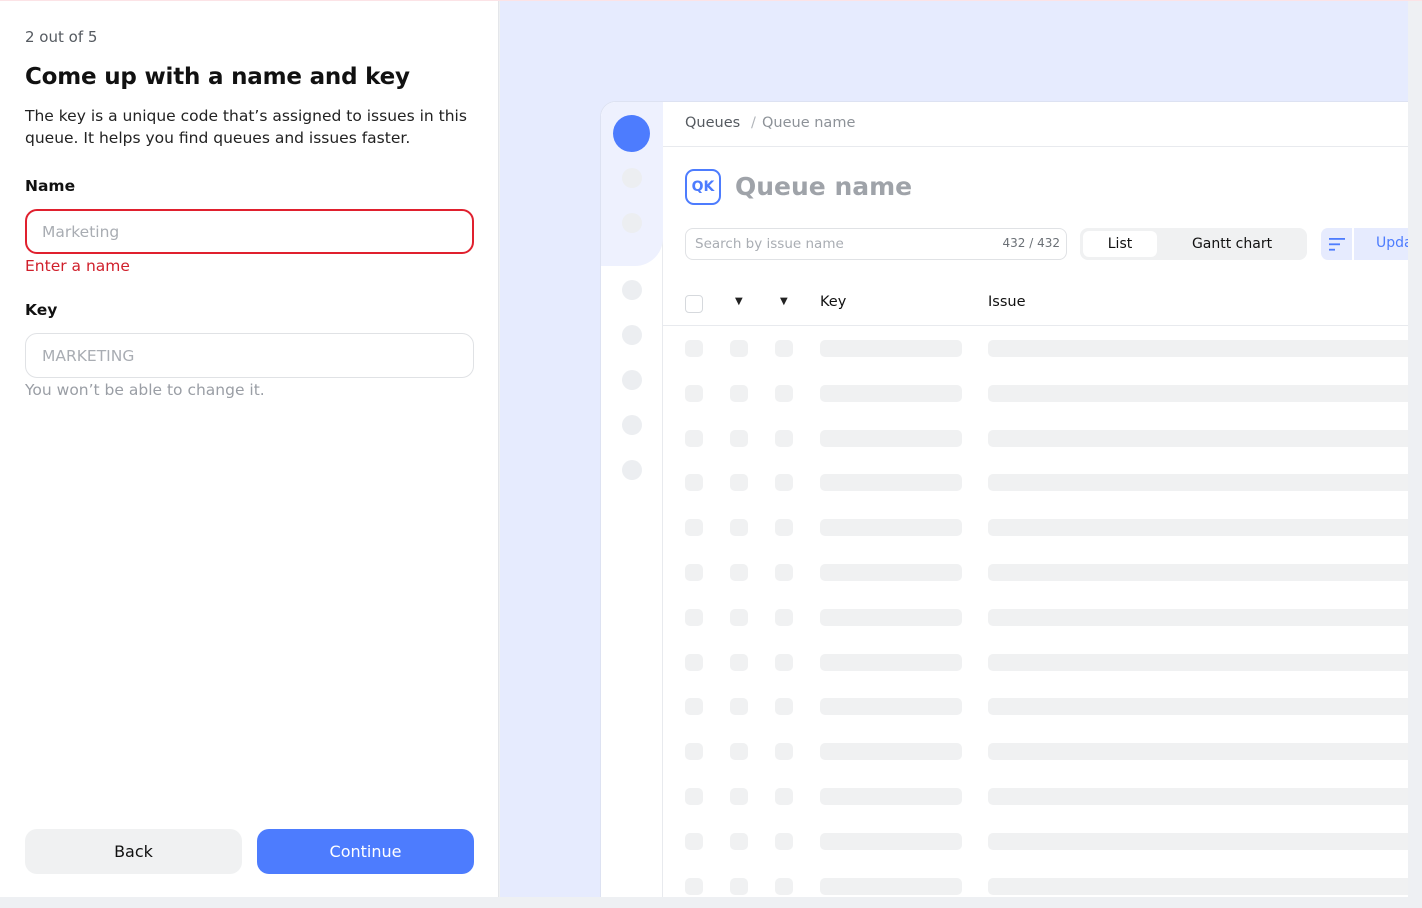 This screenshot has height=908, width=1422. What do you see at coordinates (133, 851) in the screenshot?
I see `back-button: Back` at bounding box center [133, 851].